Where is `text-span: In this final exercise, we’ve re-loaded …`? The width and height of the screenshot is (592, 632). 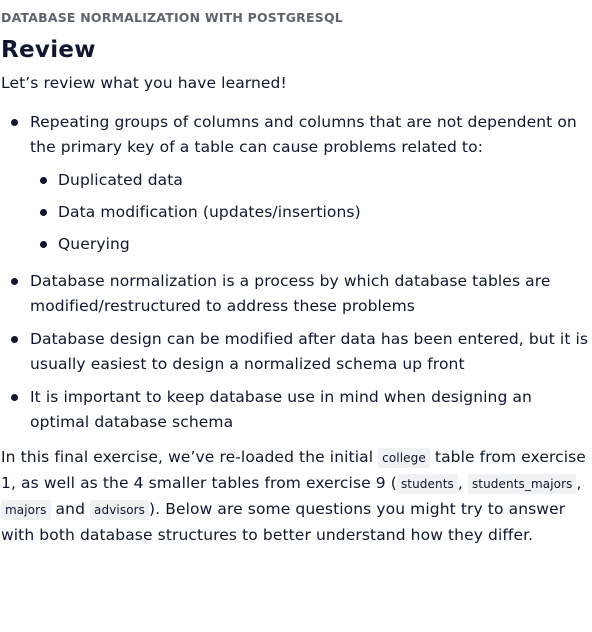 text-span: In this final exercise, we’ve re-loaded … is located at coordinates (190, 457).